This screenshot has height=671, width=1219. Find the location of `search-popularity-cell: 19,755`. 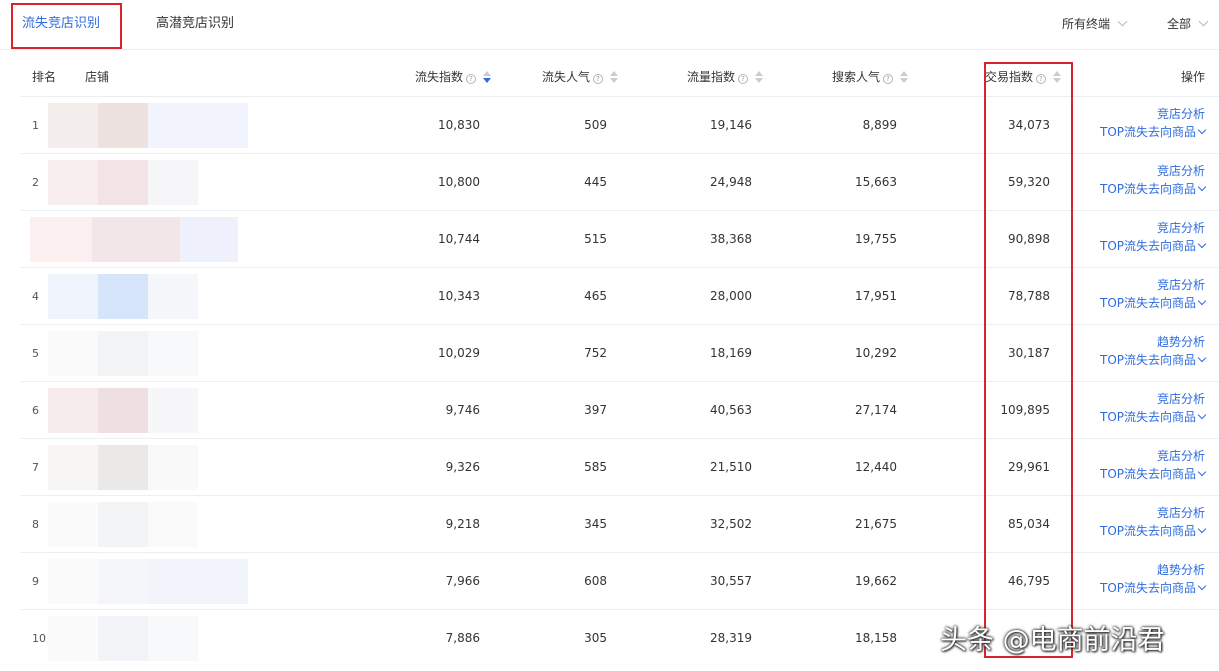

search-popularity-cell: 19,755 is located at coordinates (876, 239).